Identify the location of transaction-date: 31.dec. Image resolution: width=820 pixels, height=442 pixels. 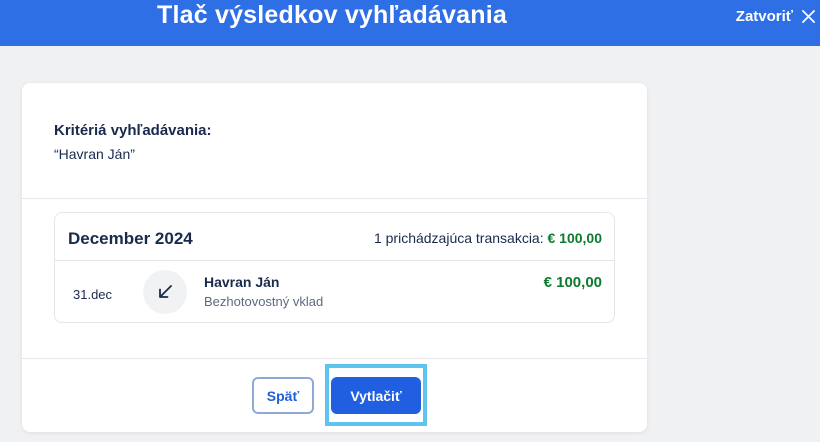
(93, 294).